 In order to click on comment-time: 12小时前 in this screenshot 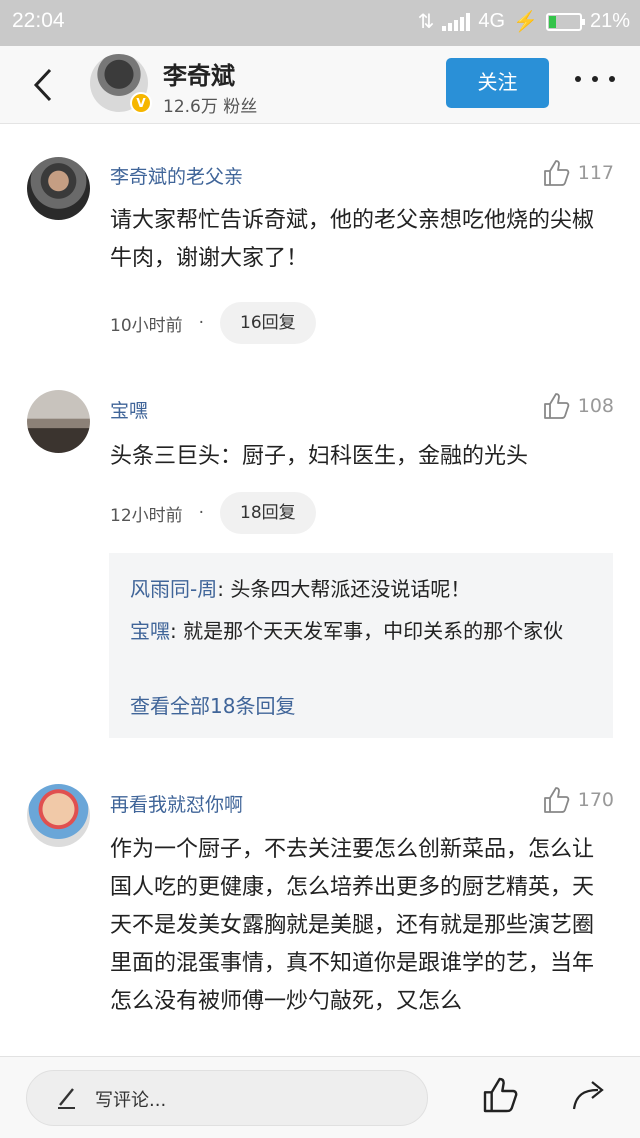, I will do `click(146, 515)`.